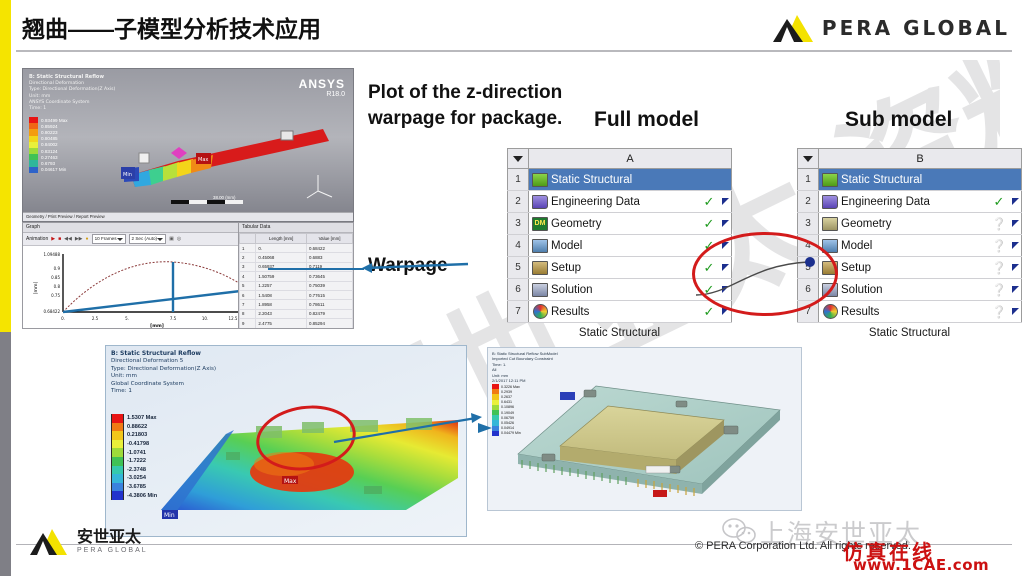 The image size is (1024, 576). I want to click on legend-value: -1.0741, so click(136, 452).